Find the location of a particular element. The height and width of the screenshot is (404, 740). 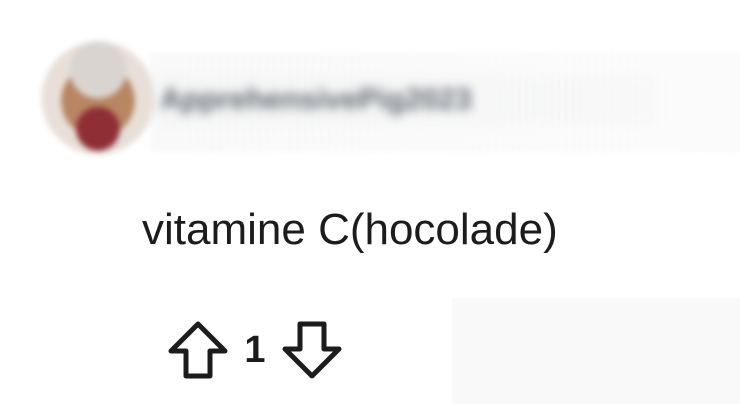

vote-actions: 1 is located at coordinates (255, 350).